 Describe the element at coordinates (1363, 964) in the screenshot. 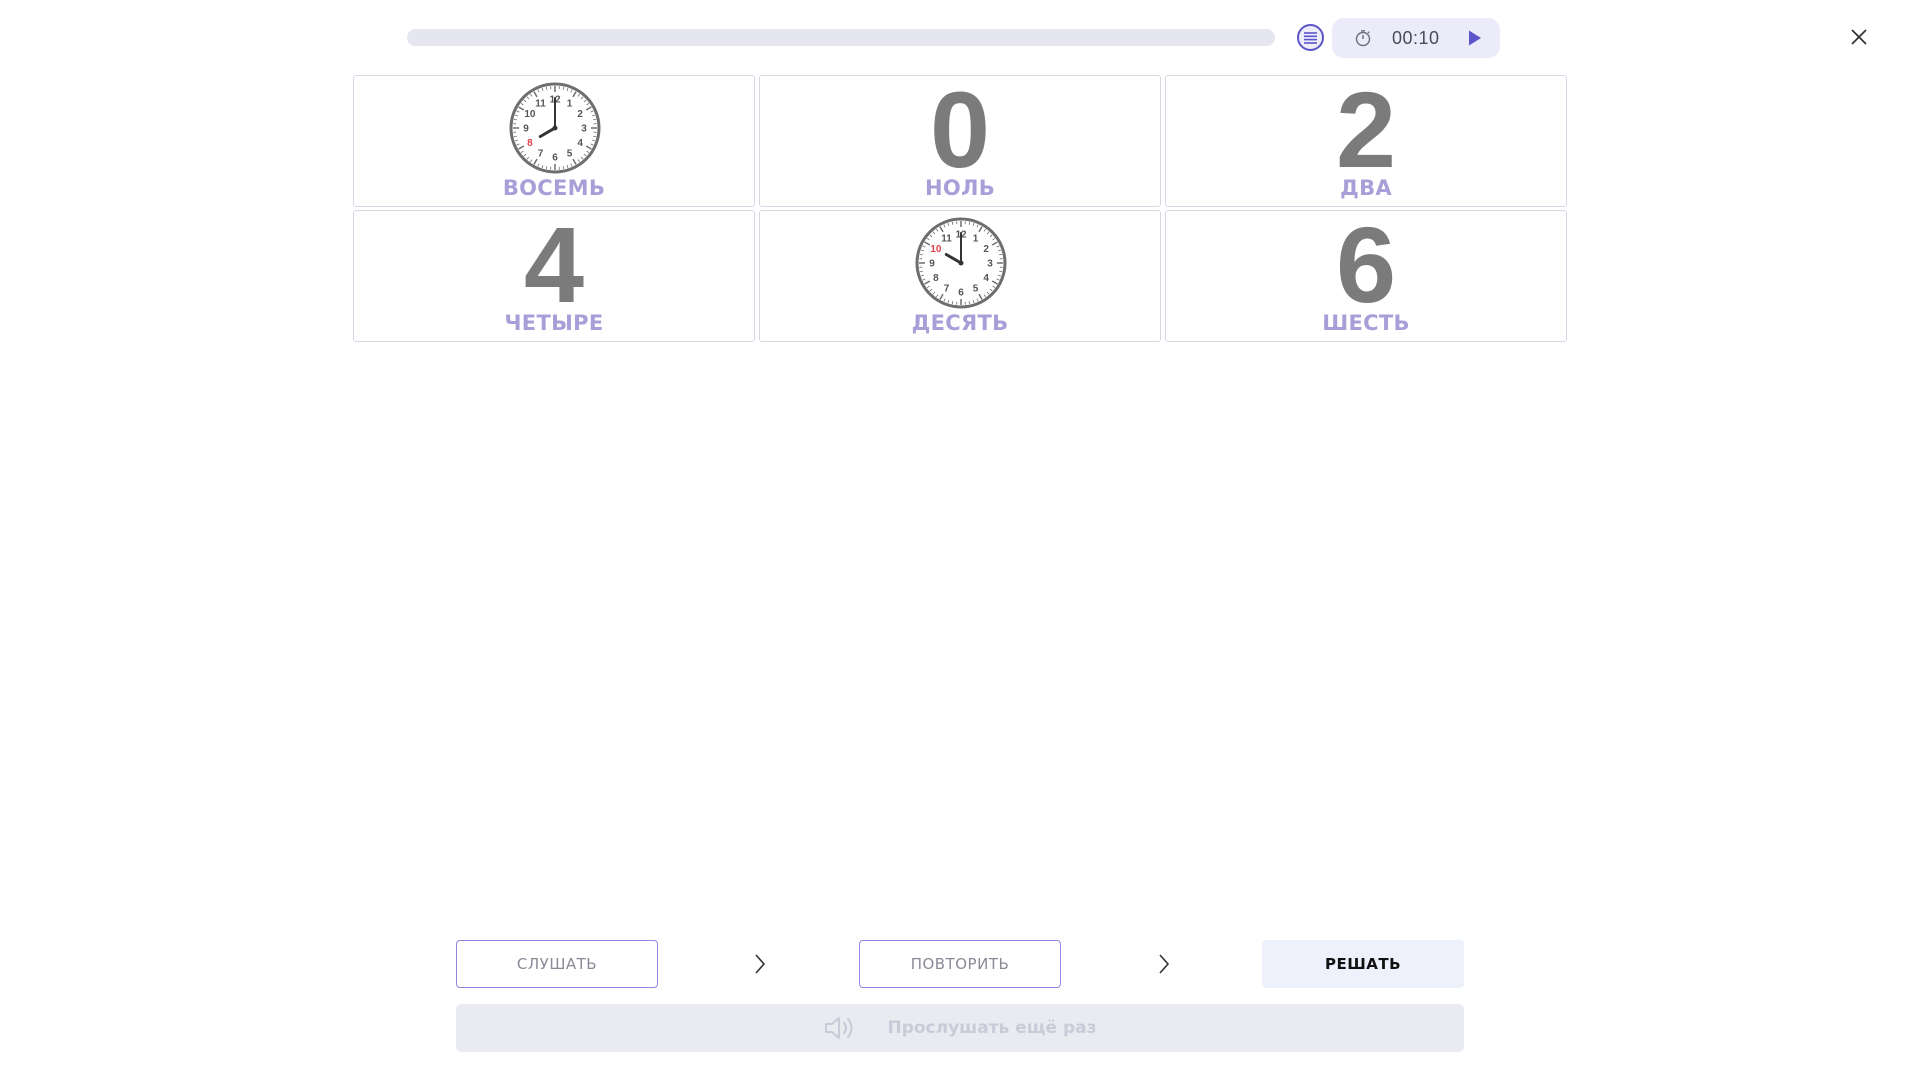

I see `solve-button: РЕШАТЬ` at that location.